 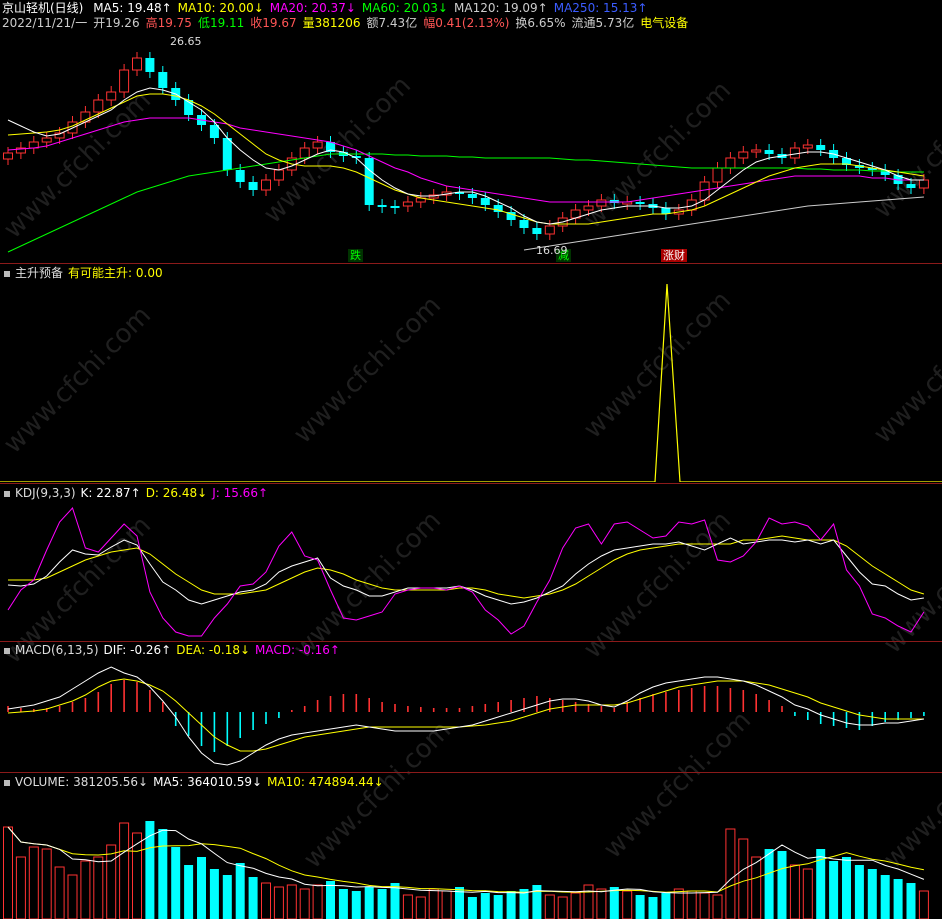 I want to click on panel-marker-icon, so click(x=7, y=493).